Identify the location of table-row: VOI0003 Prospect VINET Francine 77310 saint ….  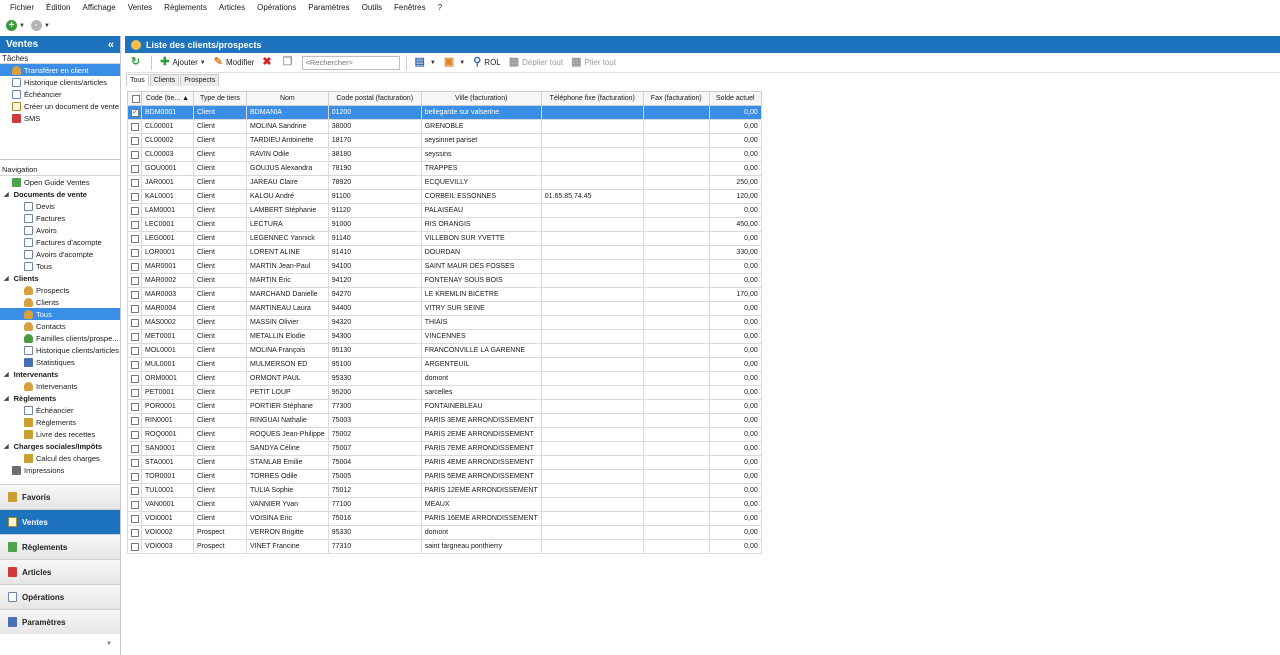
(444, 546).